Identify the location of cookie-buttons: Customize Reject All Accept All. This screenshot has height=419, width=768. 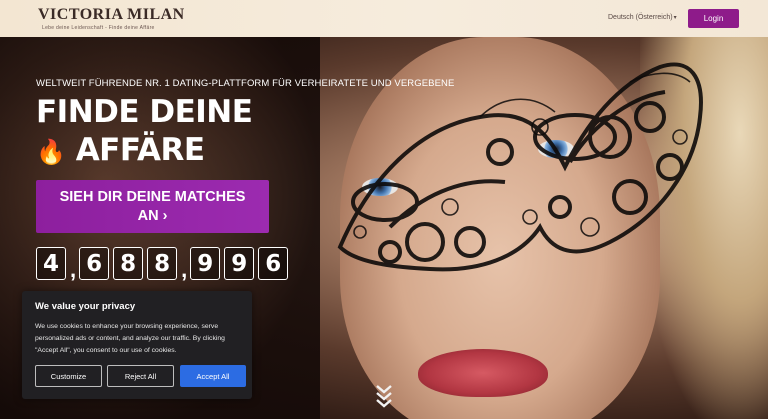
(140, 376).